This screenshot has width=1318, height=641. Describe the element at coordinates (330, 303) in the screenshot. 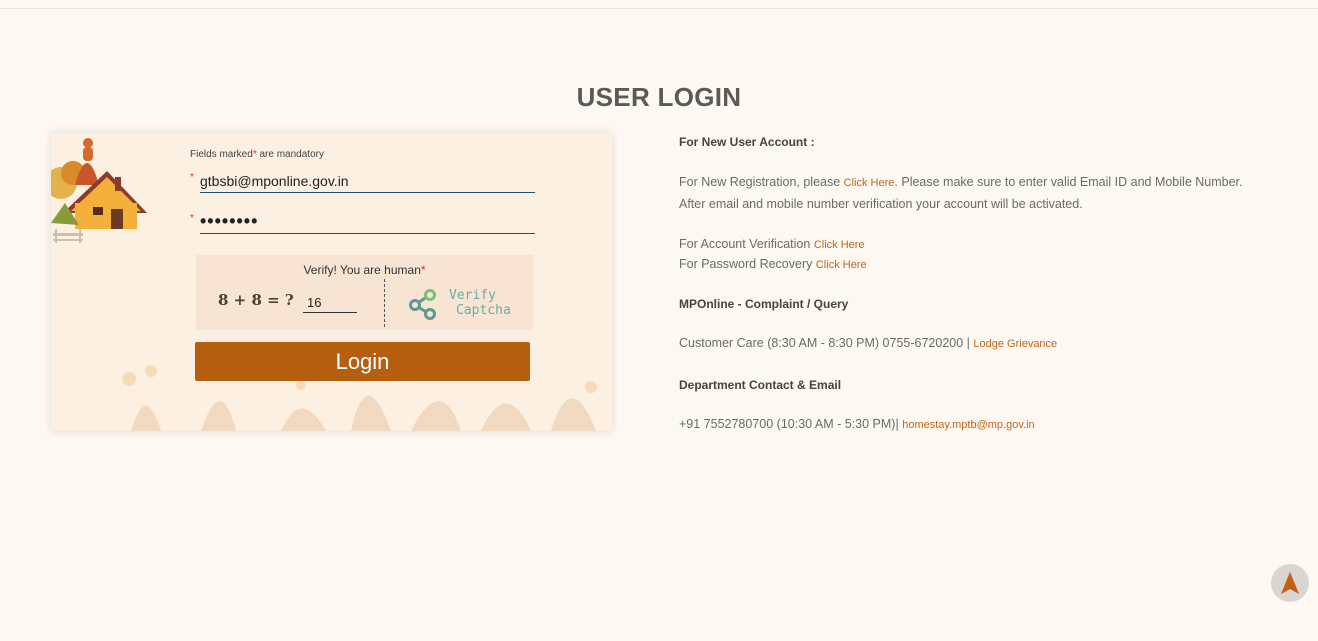

I see `captcha-answer-input` at that location.